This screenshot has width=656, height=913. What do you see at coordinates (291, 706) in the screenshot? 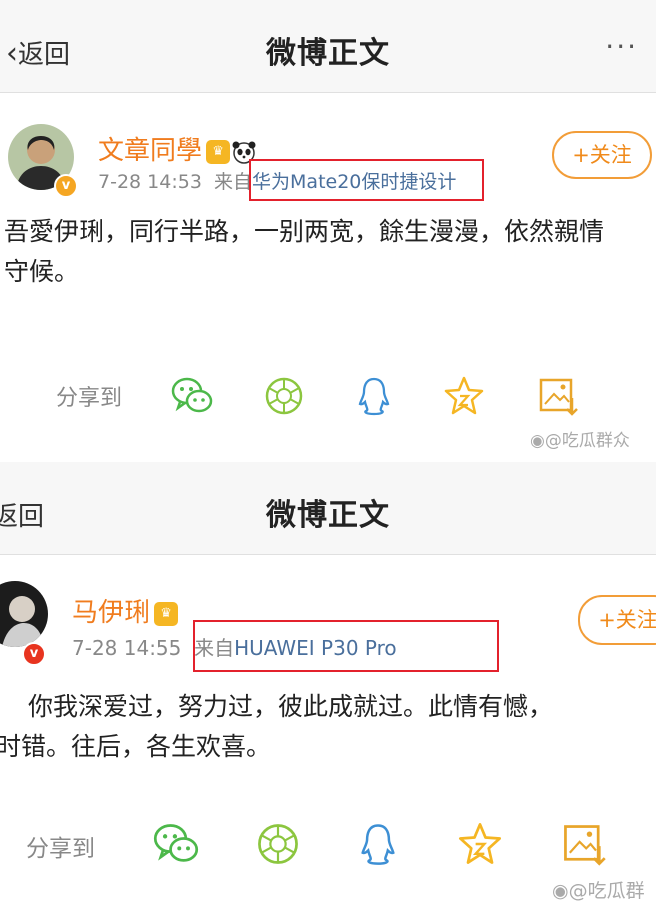
I see `post-text-line-1: 你我深爱过，努力过，彼此成就过。此情有憾，` at bounding box center [291, 706].